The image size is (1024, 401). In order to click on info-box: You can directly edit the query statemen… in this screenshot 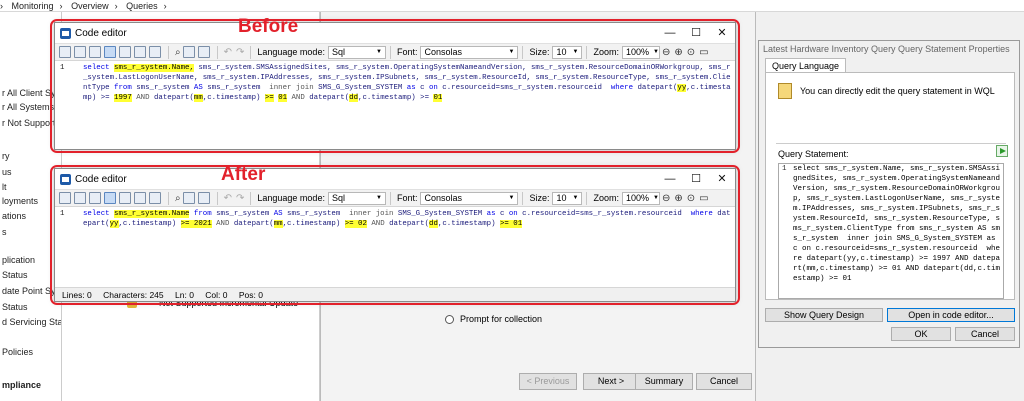, I will do `click(886, 91)`.